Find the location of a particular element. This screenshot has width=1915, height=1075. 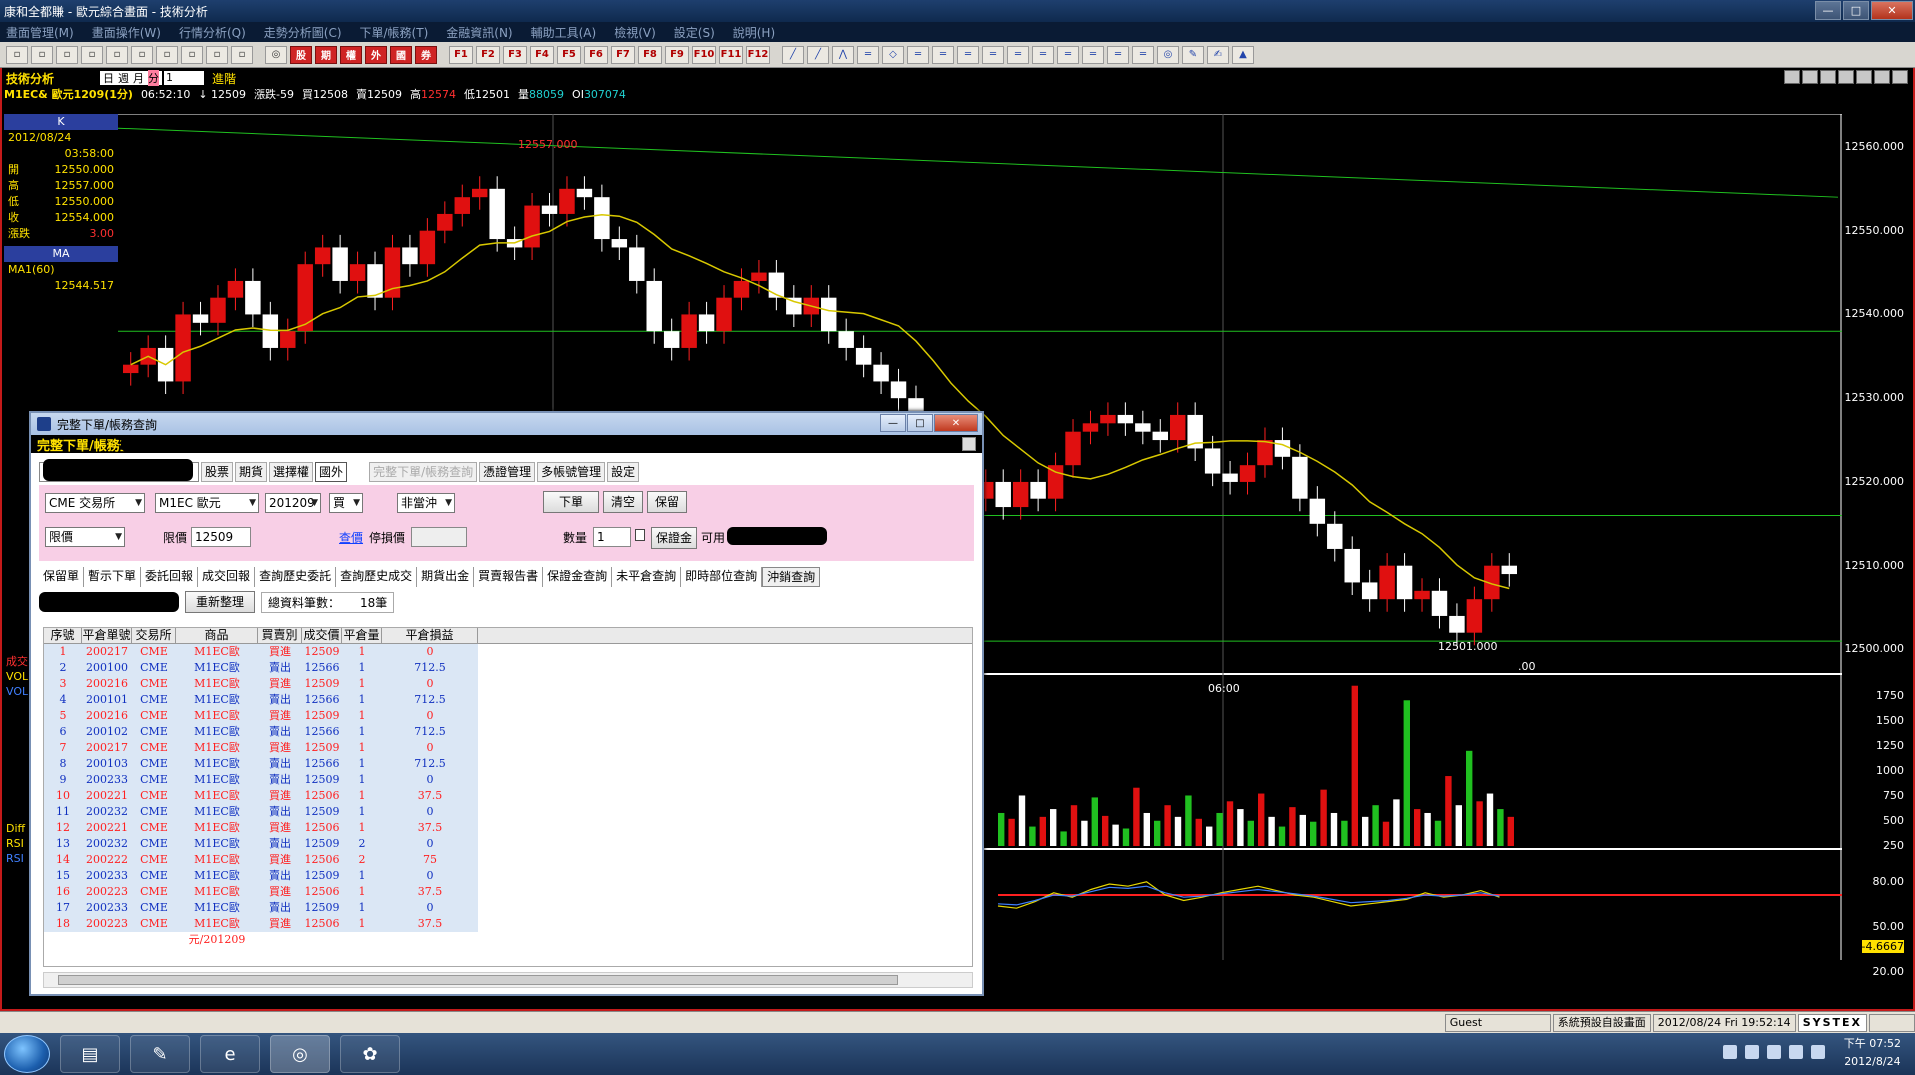

tab-futures: 期貨 is located at coordinates (251, 472).